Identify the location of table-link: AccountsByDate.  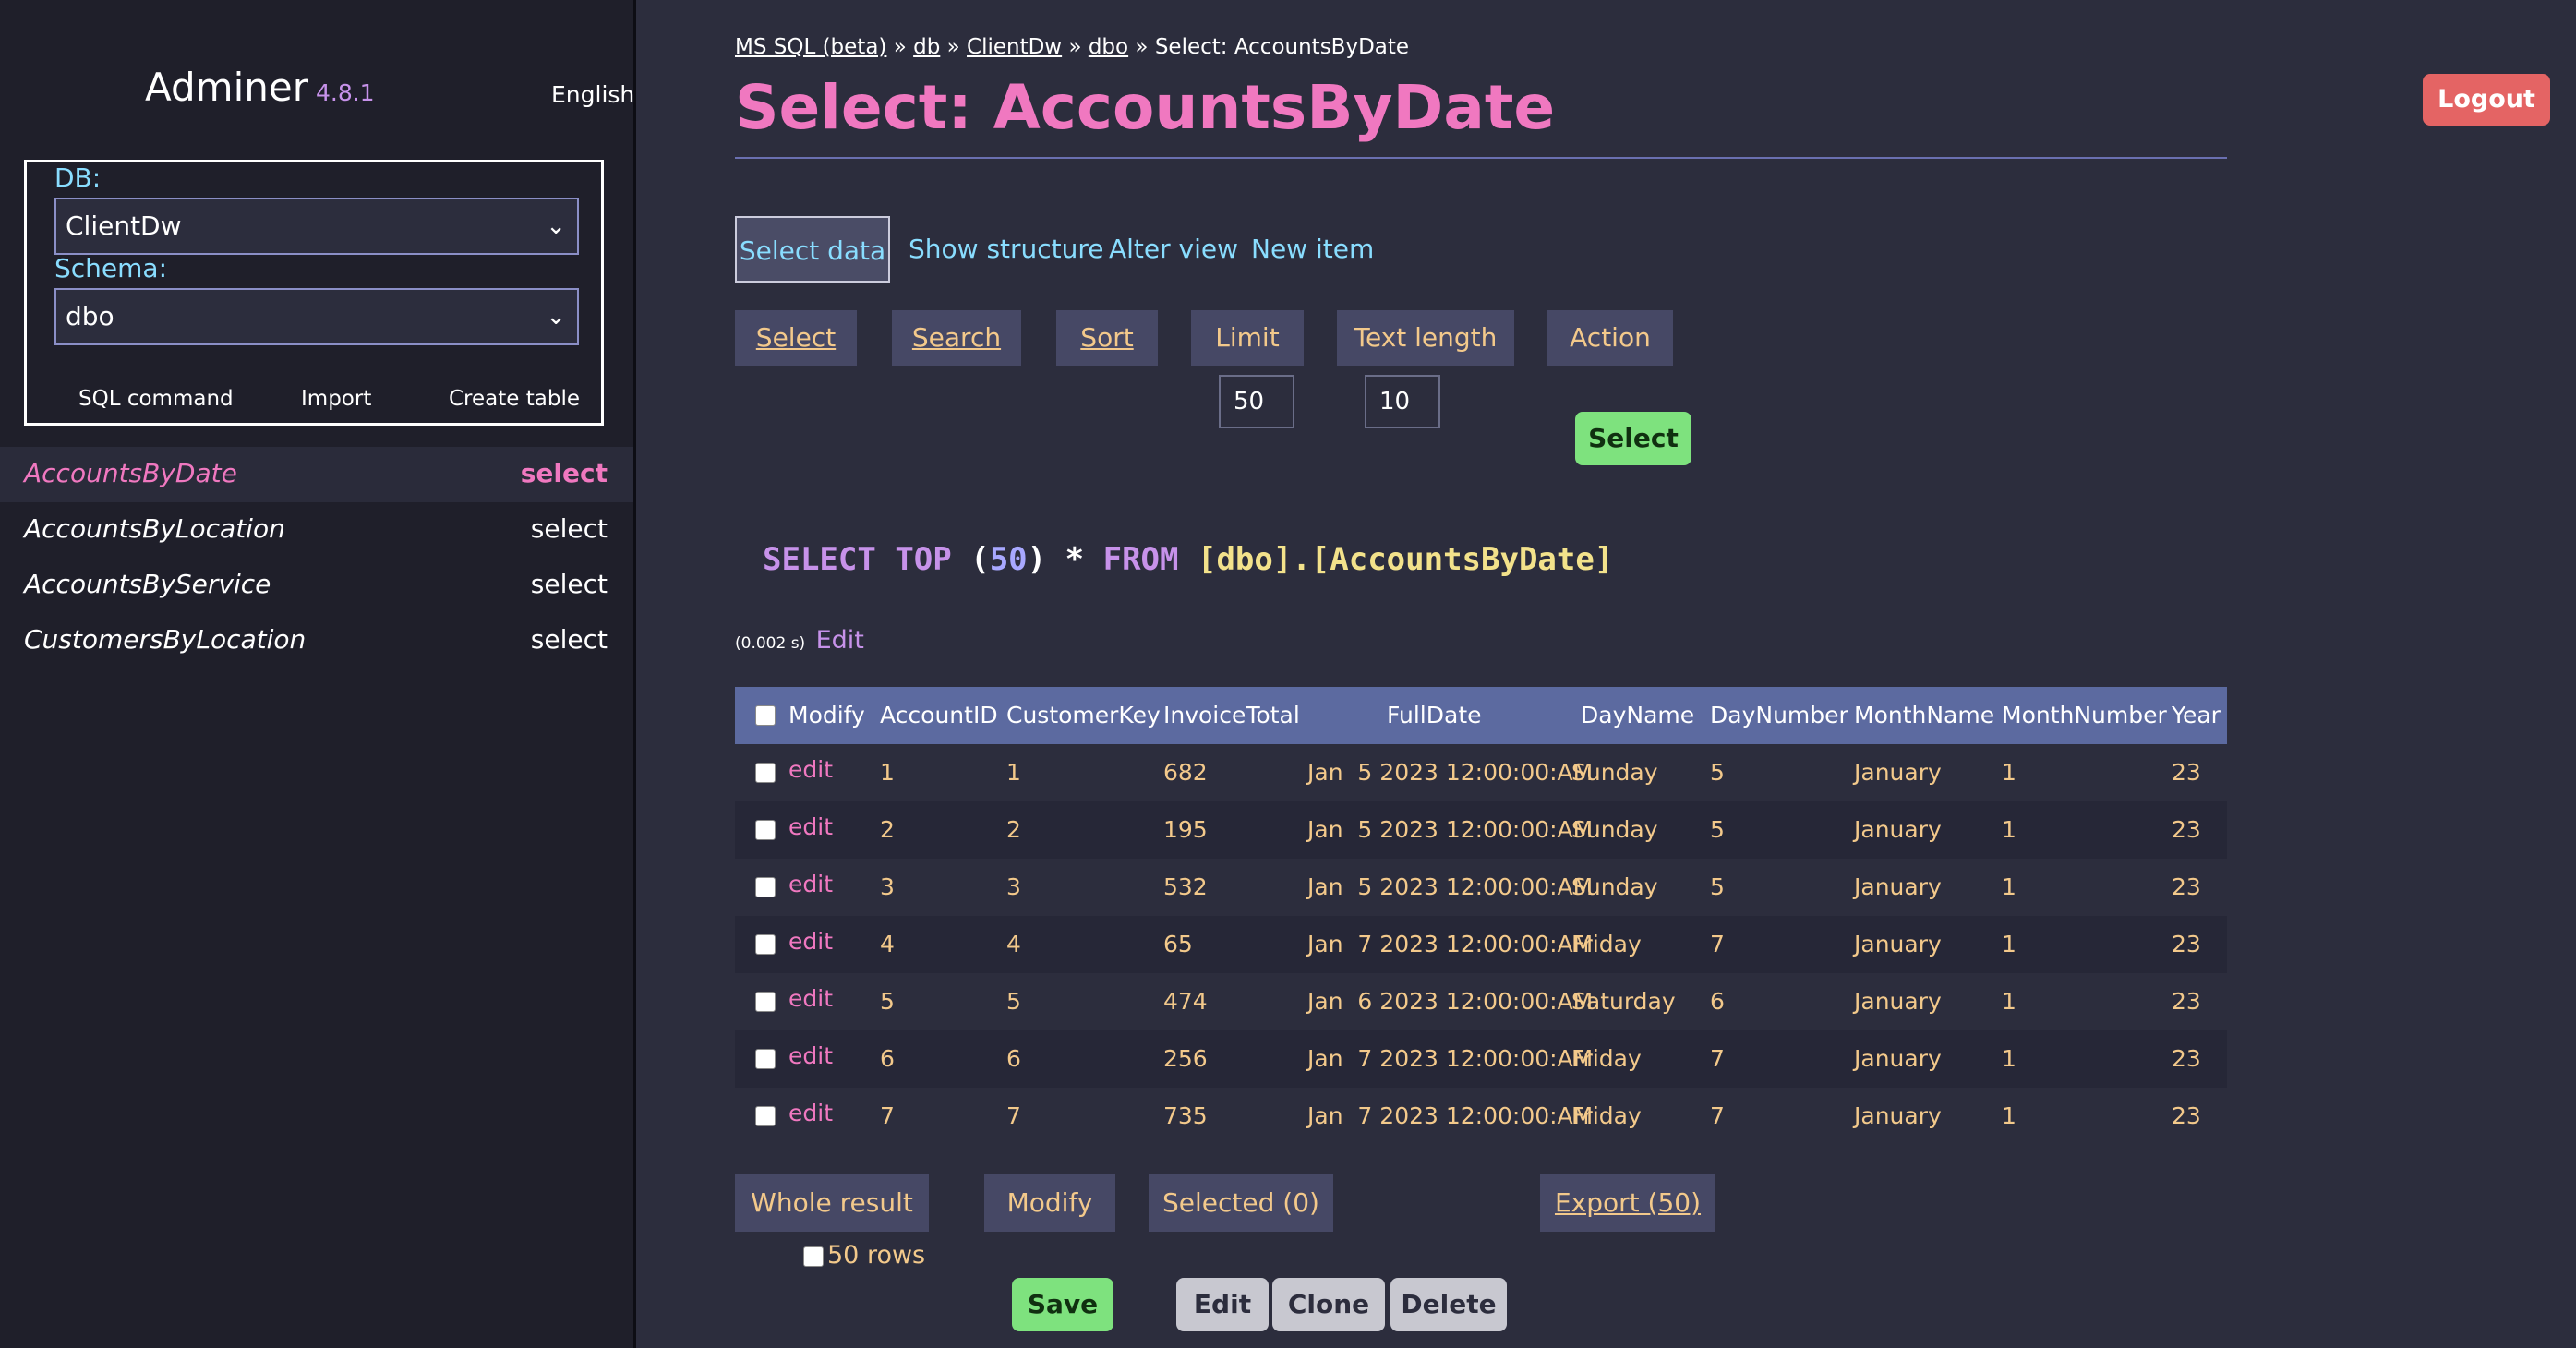
(130, 473).